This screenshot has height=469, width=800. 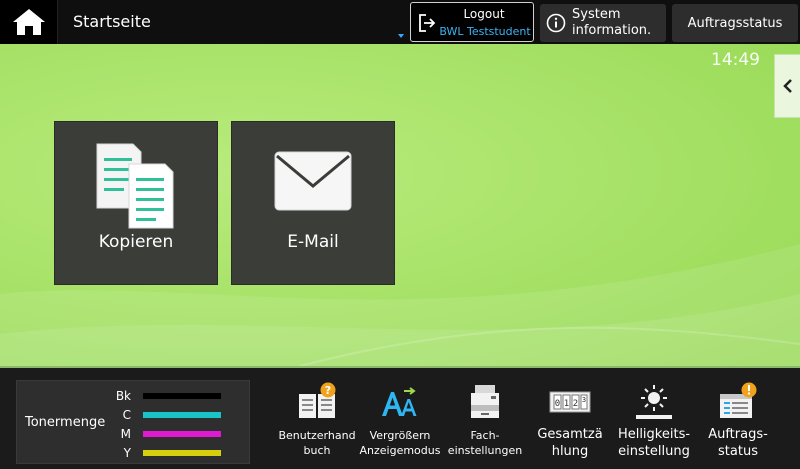 What do you see at coordinates (182, 453) in the screenshot?
I see `toner-bar-yellow` at bounding box center [182, 453].